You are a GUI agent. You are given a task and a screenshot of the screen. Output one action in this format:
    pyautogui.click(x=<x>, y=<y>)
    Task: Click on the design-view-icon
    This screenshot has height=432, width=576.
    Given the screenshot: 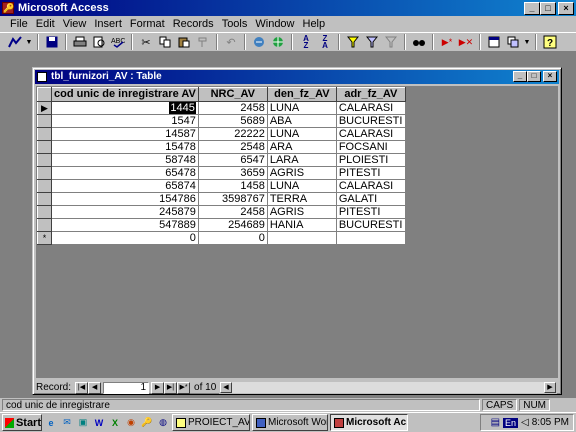 What is the action you would take?
    pyautogui.click(x=15, y=42)
    